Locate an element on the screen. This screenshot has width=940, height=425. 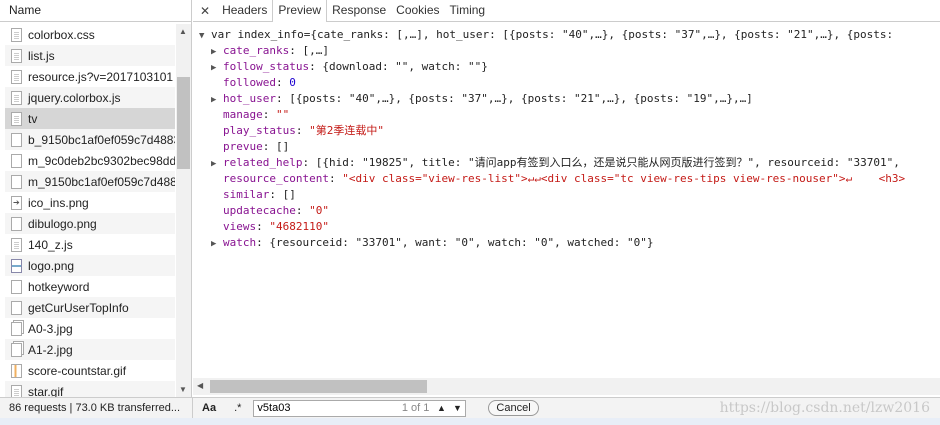
request-row: colorbox.css is located at coordinates (90, 34).